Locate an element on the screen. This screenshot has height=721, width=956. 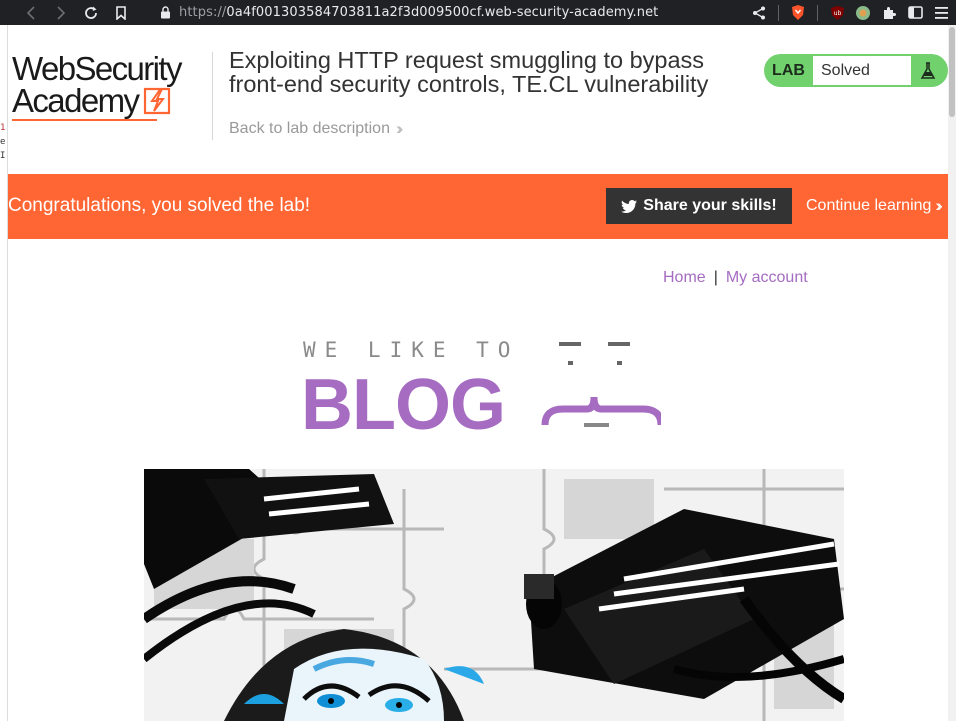
continue-learning-link: Continue learning ›› is located at coordinates (874, 206).